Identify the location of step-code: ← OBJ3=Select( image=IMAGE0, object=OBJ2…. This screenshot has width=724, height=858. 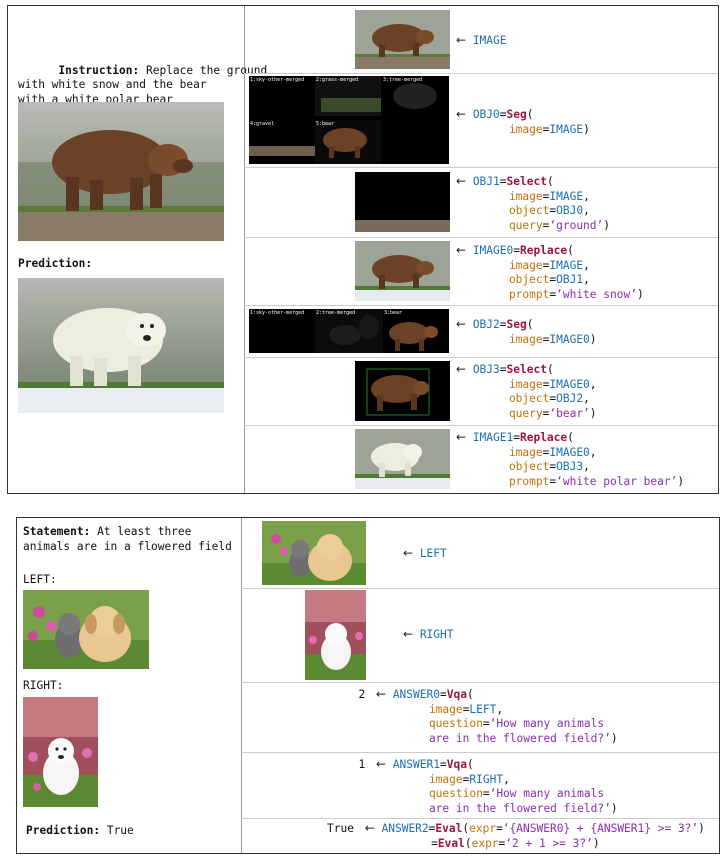
(526, 391).